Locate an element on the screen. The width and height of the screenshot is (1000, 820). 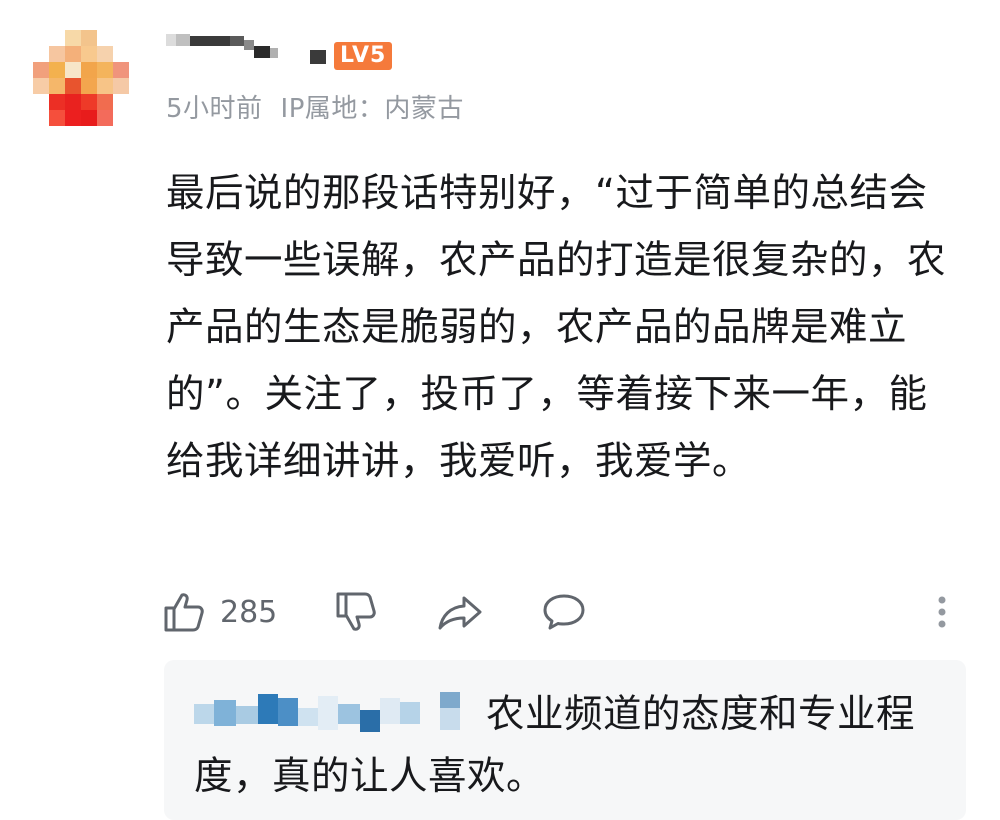
more-vertical-icon is located at coordinates (942, 612).